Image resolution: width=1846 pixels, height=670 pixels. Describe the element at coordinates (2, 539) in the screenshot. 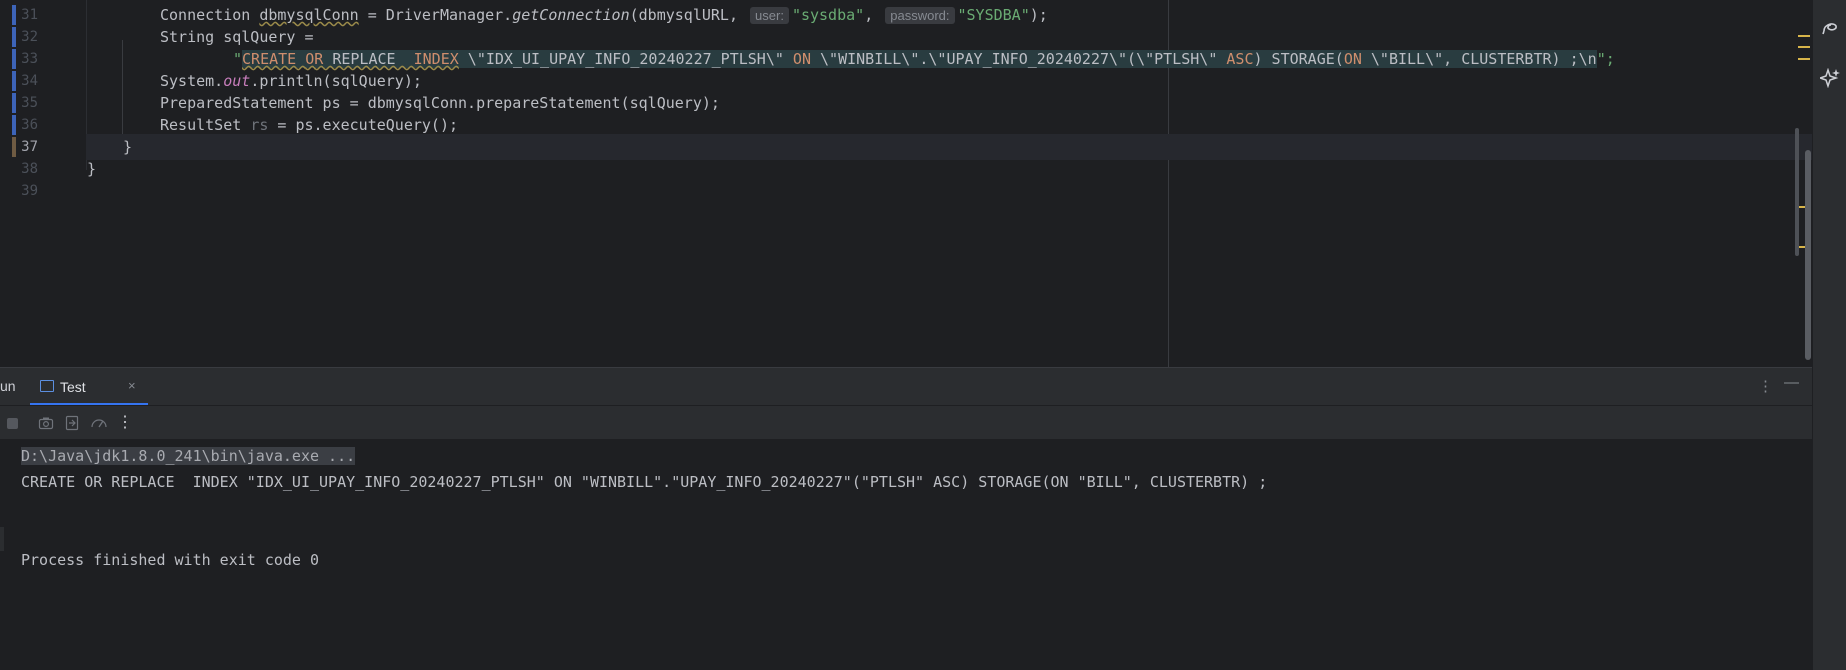

I see `console-fold-marker` at that location.